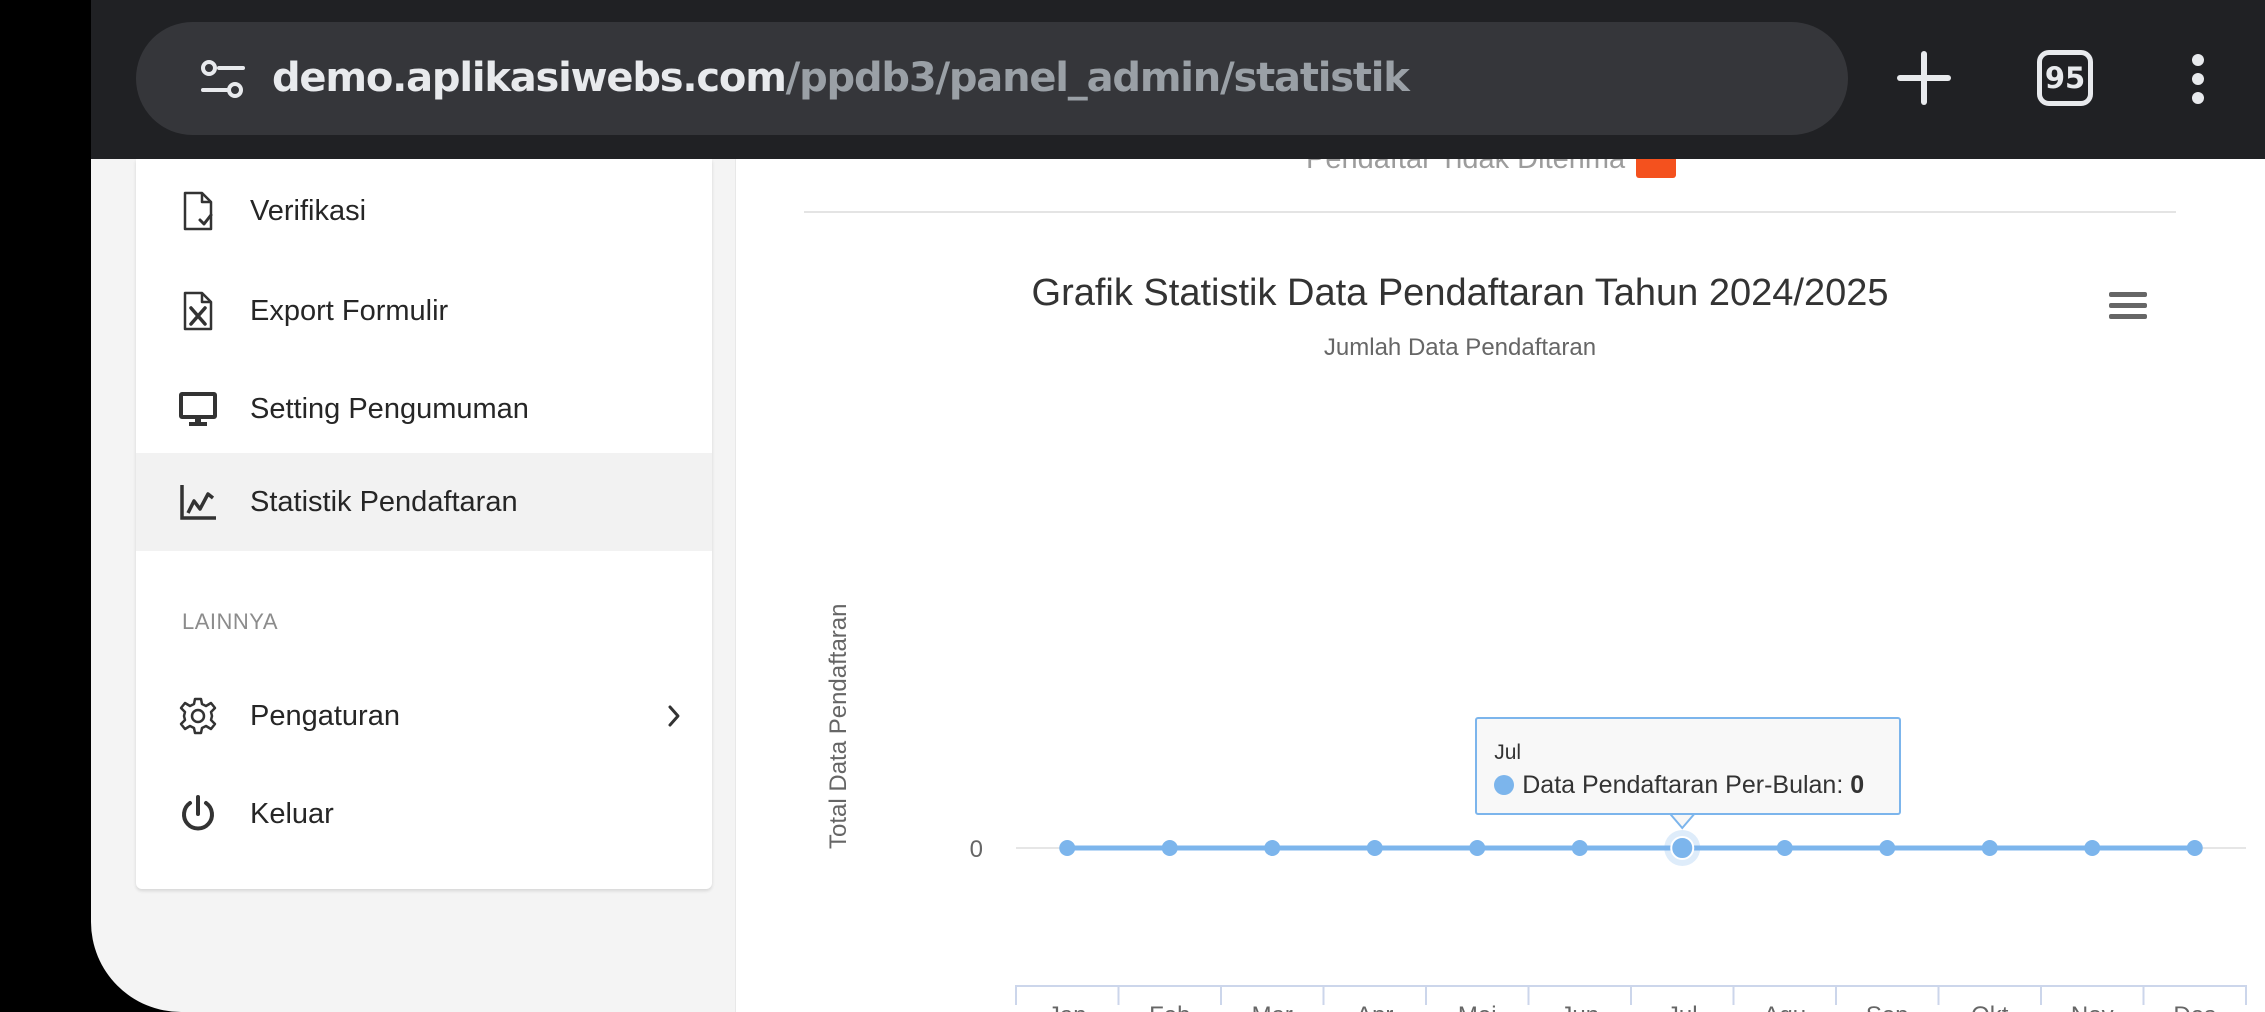 The image size is (2265, 1012). What do you see at coordinates (424, 716) in the screenshot?
I see `sidebar-item-pengaturan: Pengaturan` at bounding box center [424, 716].